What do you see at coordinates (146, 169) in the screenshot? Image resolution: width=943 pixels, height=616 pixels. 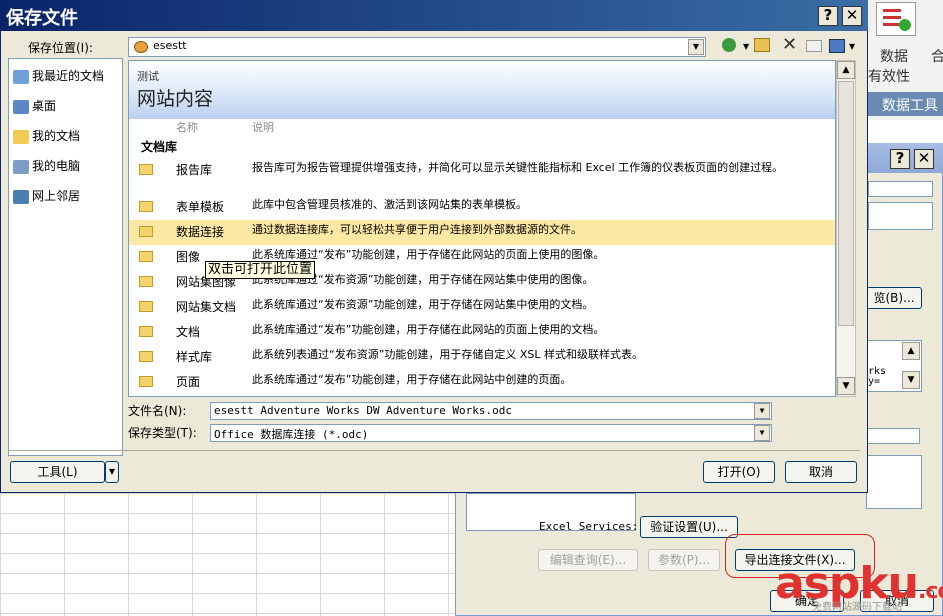 I see `report-library-icon` at bounding box center [146, 169].